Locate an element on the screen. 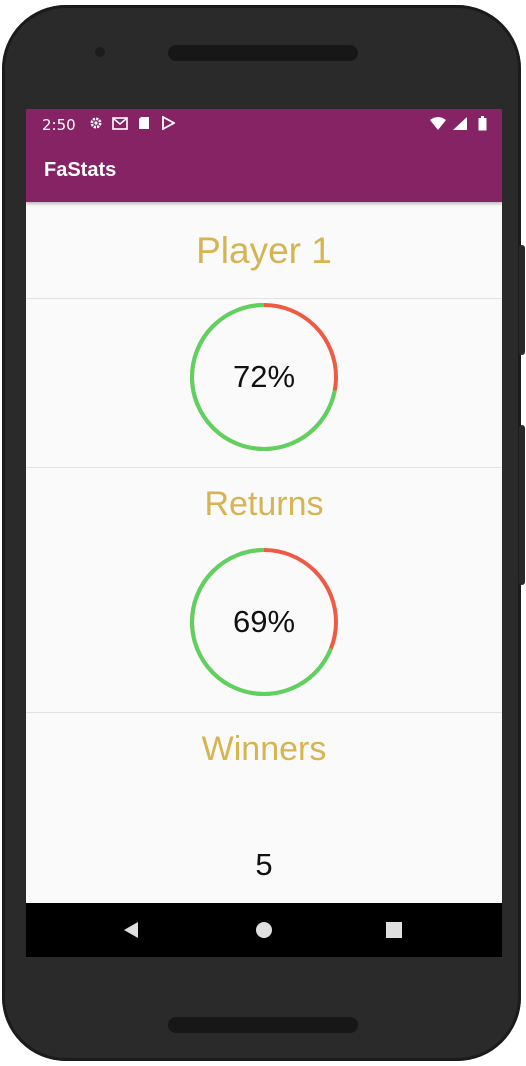  gear-icon is located at coordinates (96, 123).